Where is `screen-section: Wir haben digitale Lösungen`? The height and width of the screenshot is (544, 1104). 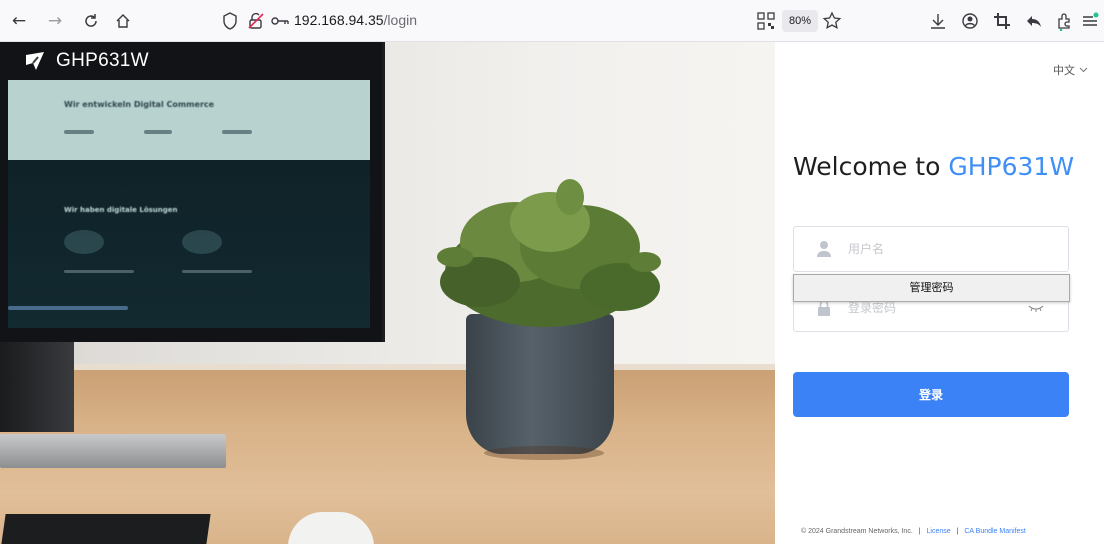 screen-section: Wir haben digitale Lösungen is located at coordinates (121, 210).